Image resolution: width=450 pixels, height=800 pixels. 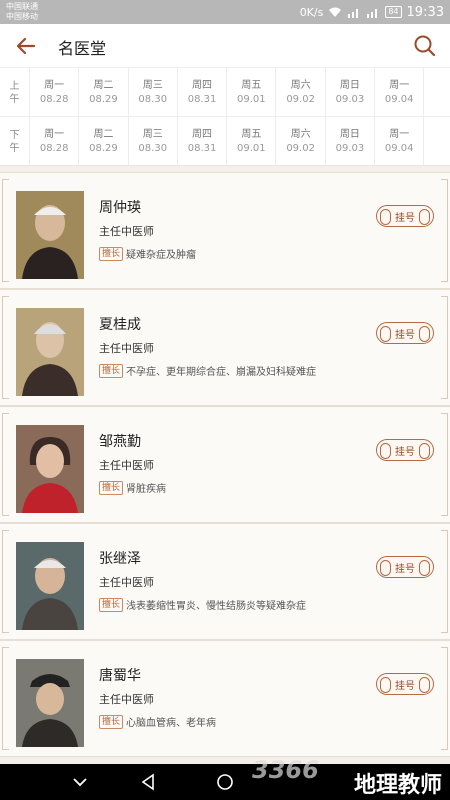 What do you see at coordinates (225, 46) in the screenshot?
I see `app-header: 名医堂` at bounding box center [225, 46].